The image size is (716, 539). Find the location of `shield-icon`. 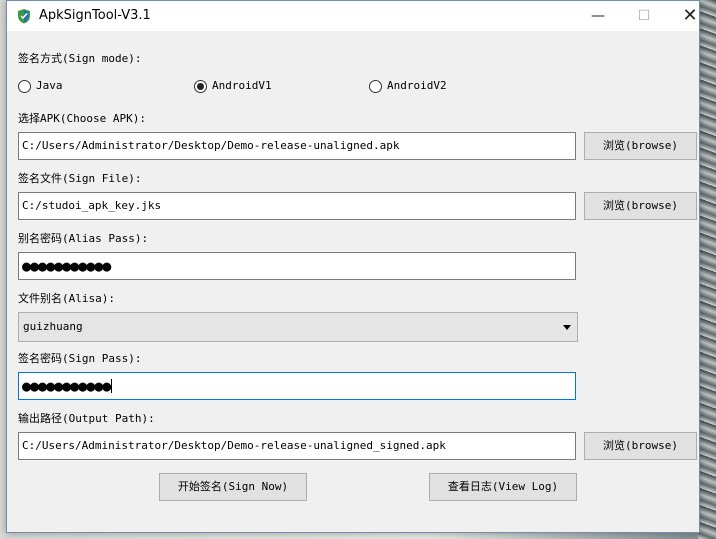

shield-icon is located at coordinates (24, 16).